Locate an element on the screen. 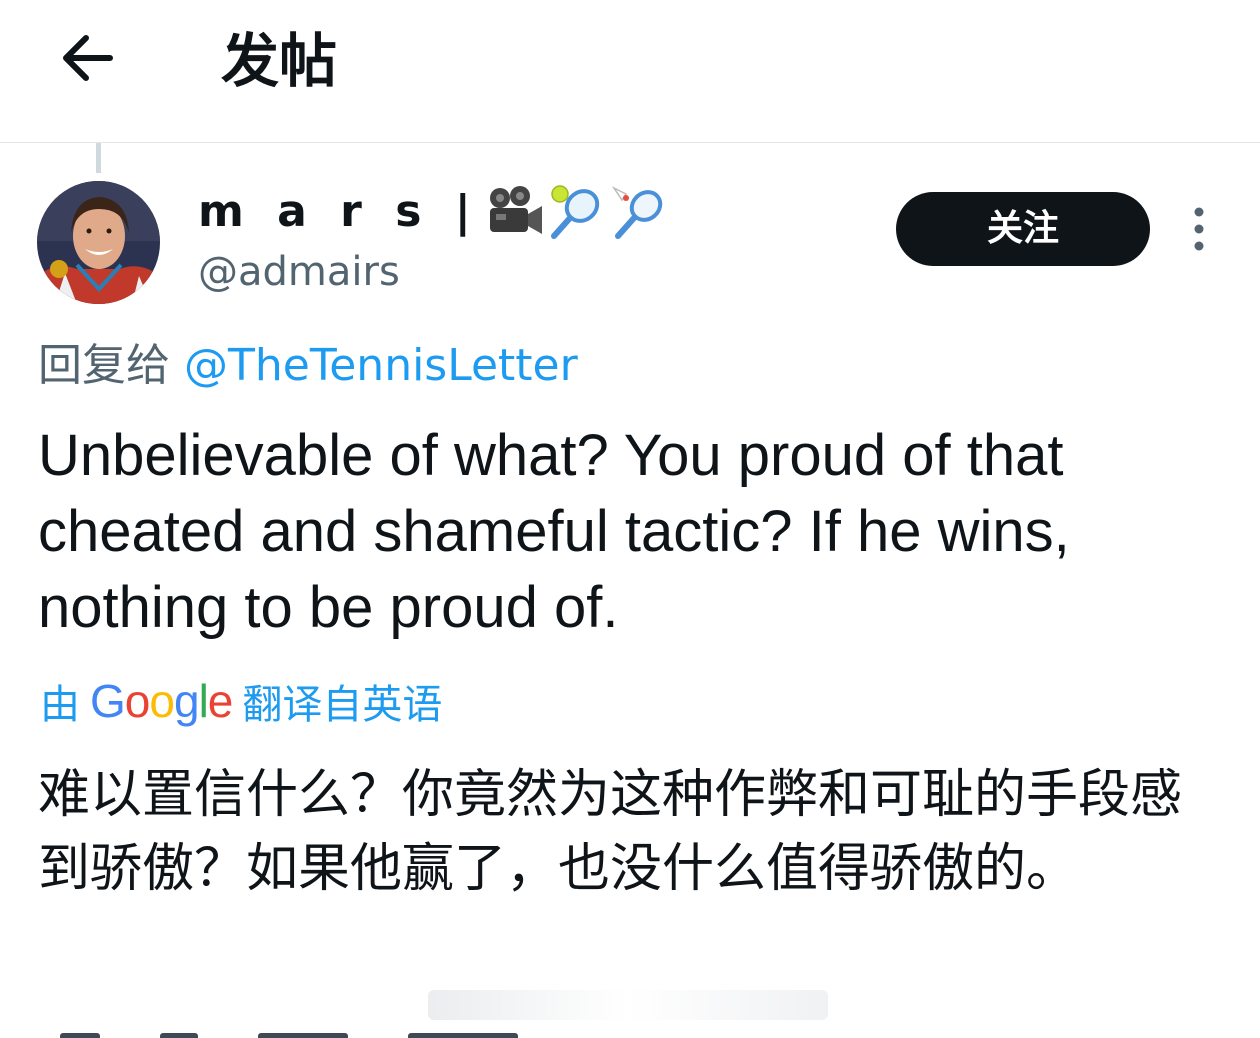  reply-to-link: @TheTennisLetter is located at coordinates (381, 365).